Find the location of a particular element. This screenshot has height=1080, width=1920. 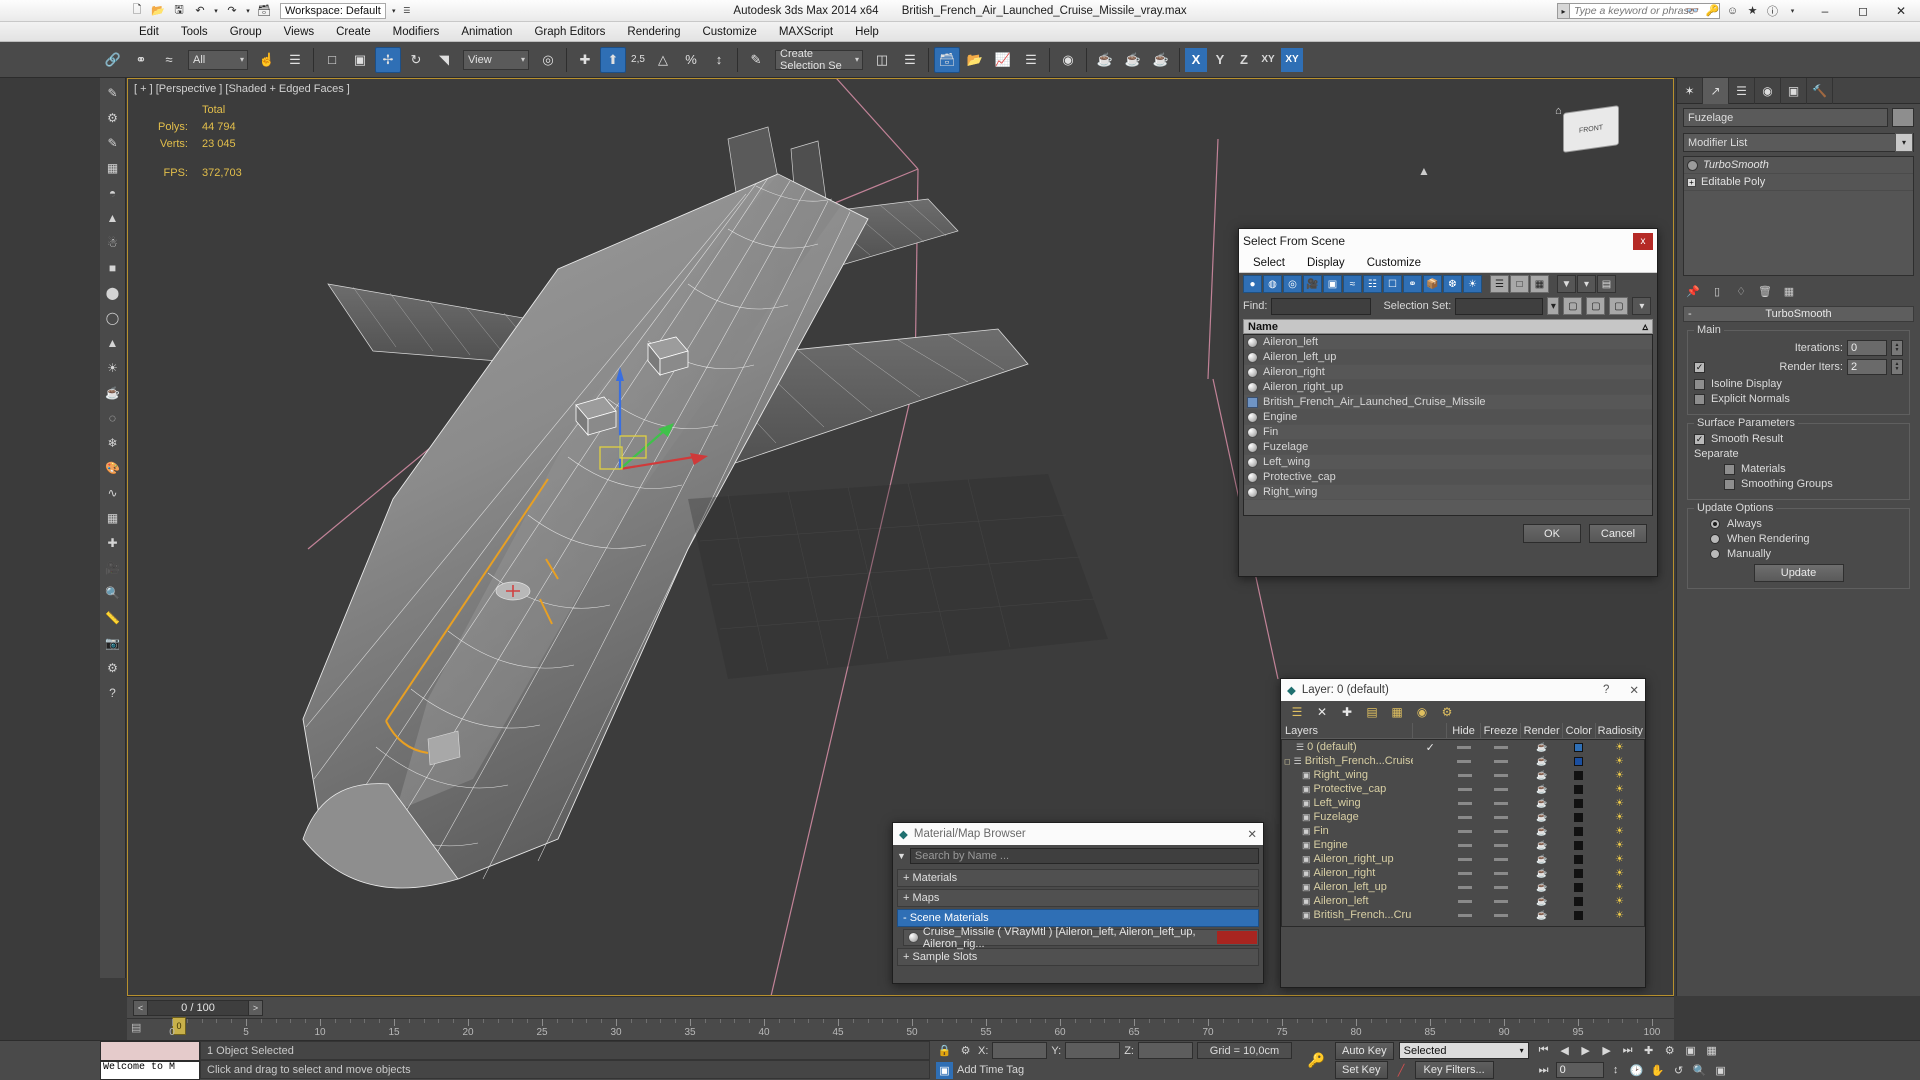

sort-arrow-icon: ▵ is located at coordinates (1645, 326).